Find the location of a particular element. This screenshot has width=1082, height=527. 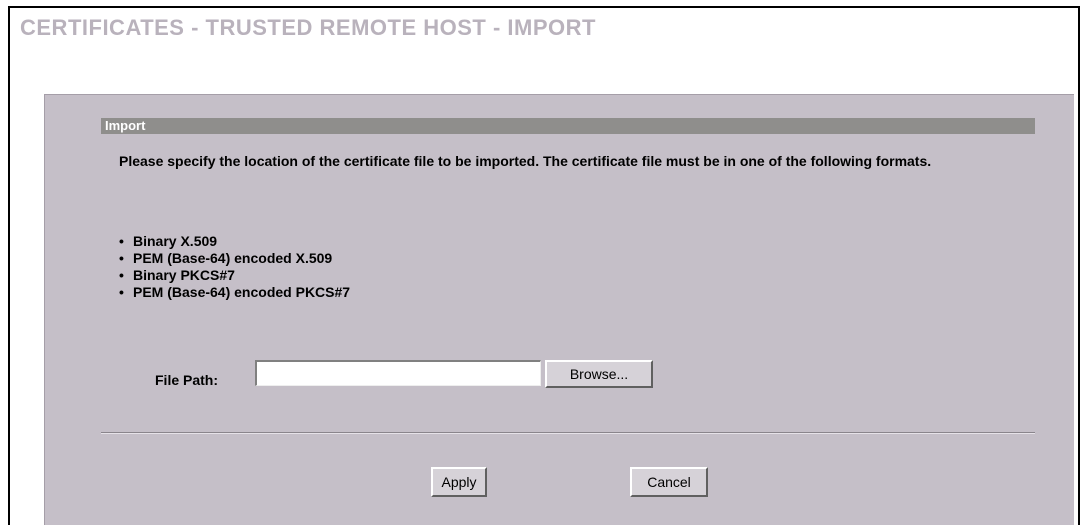

apply-button: Apply is located at coordinates (459, 482).